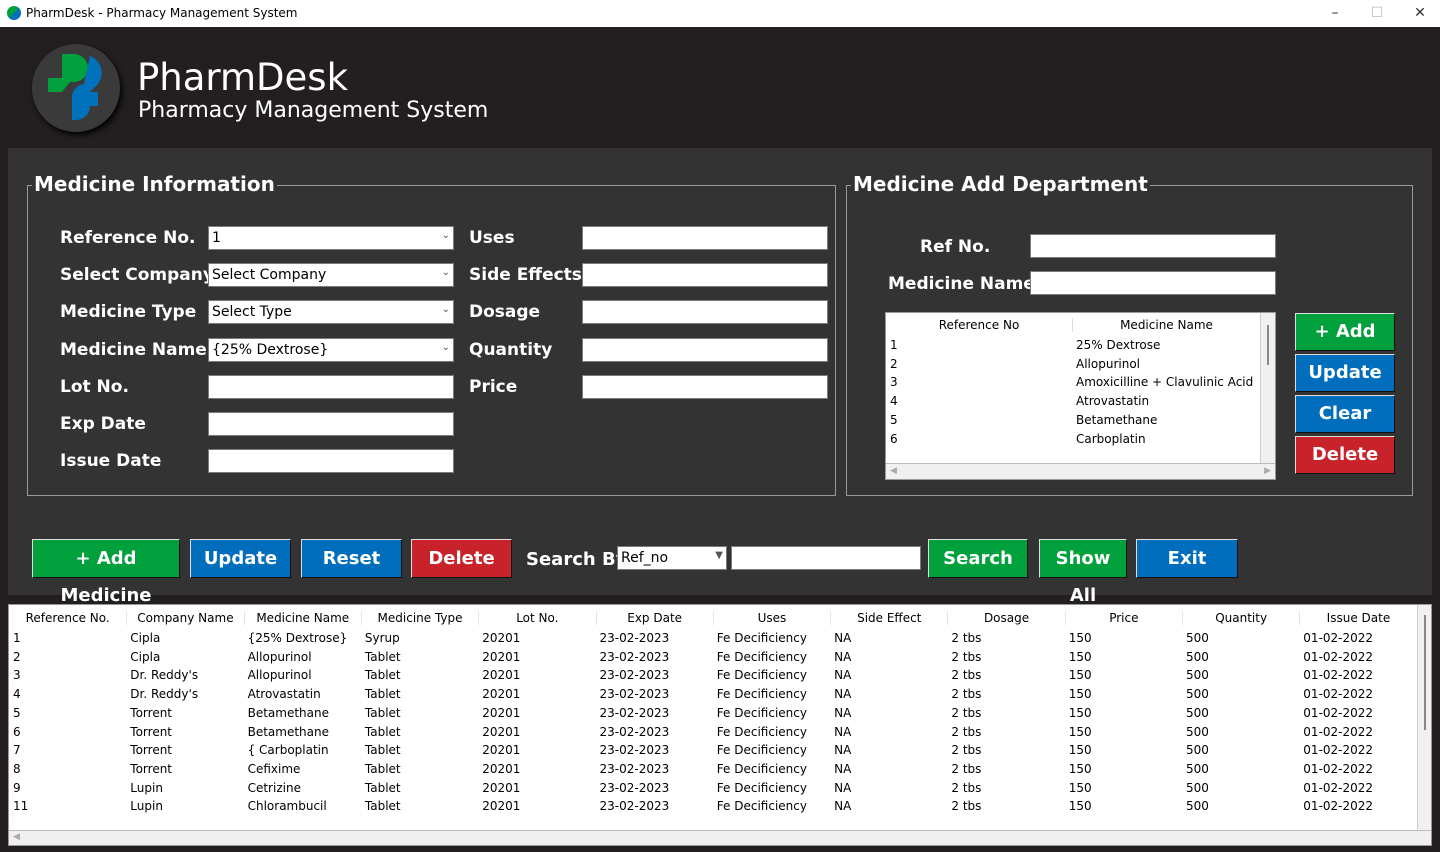 The height and width of the screenshot is (852, 1440). What do you see at coordinates (17, 713) in the screenshot?
I see `table-cell: 5` at bounding box center [17, 713].